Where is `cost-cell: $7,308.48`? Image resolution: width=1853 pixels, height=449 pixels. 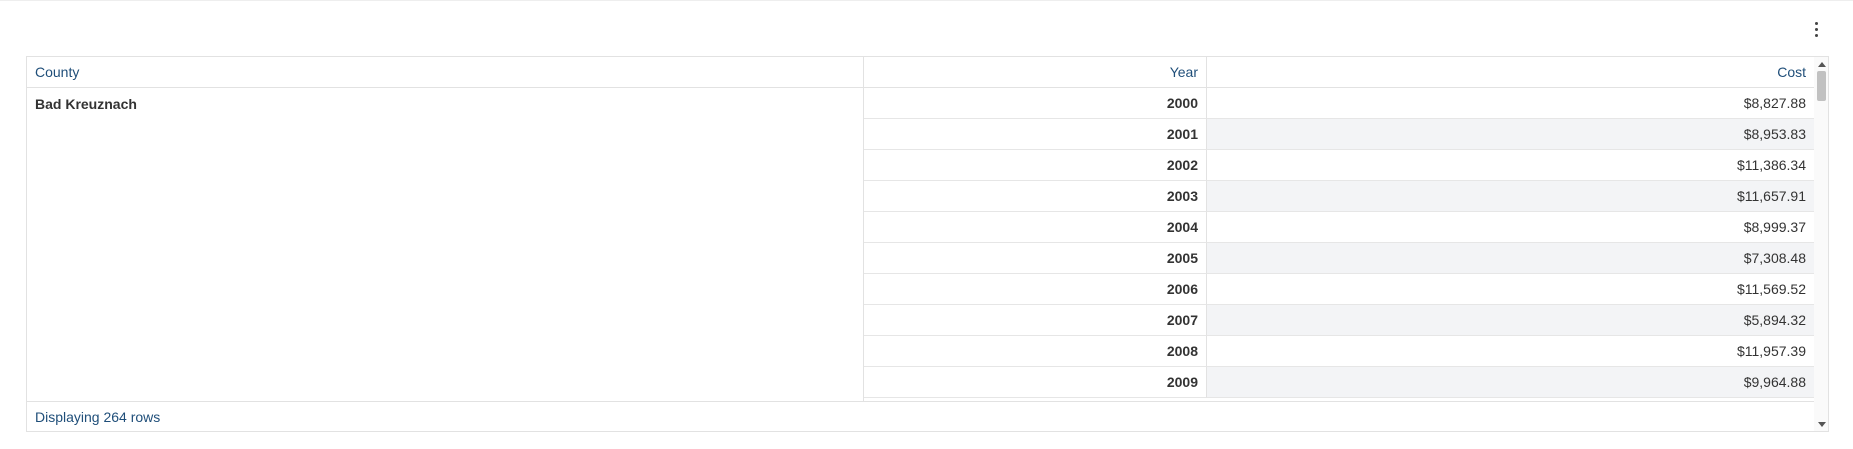
cost-cell: $7,308.48 is located at coordinates (1510, 258).